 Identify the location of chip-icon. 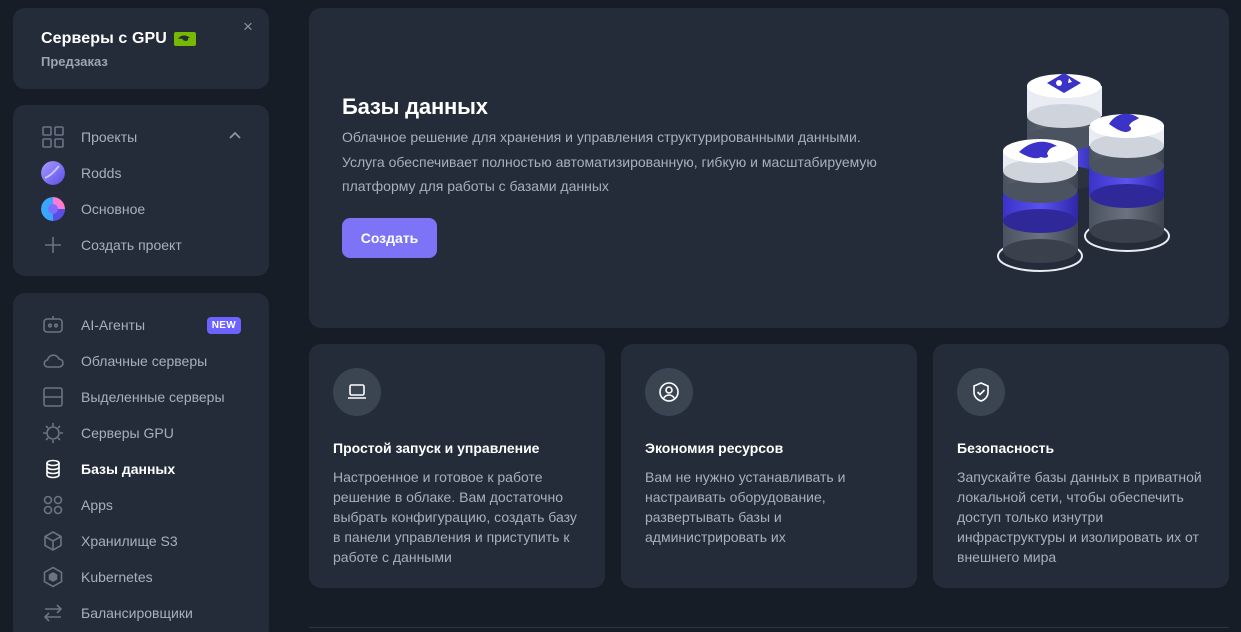
(53, 433).